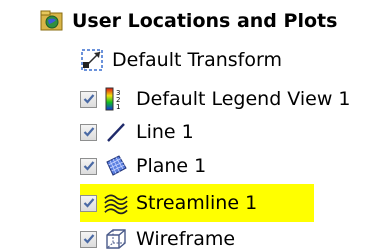 The image size is (380, 252). I want to click on tree-item-default-legend-view: 3 2 1 Default Legend View 1, so click(215, 99).